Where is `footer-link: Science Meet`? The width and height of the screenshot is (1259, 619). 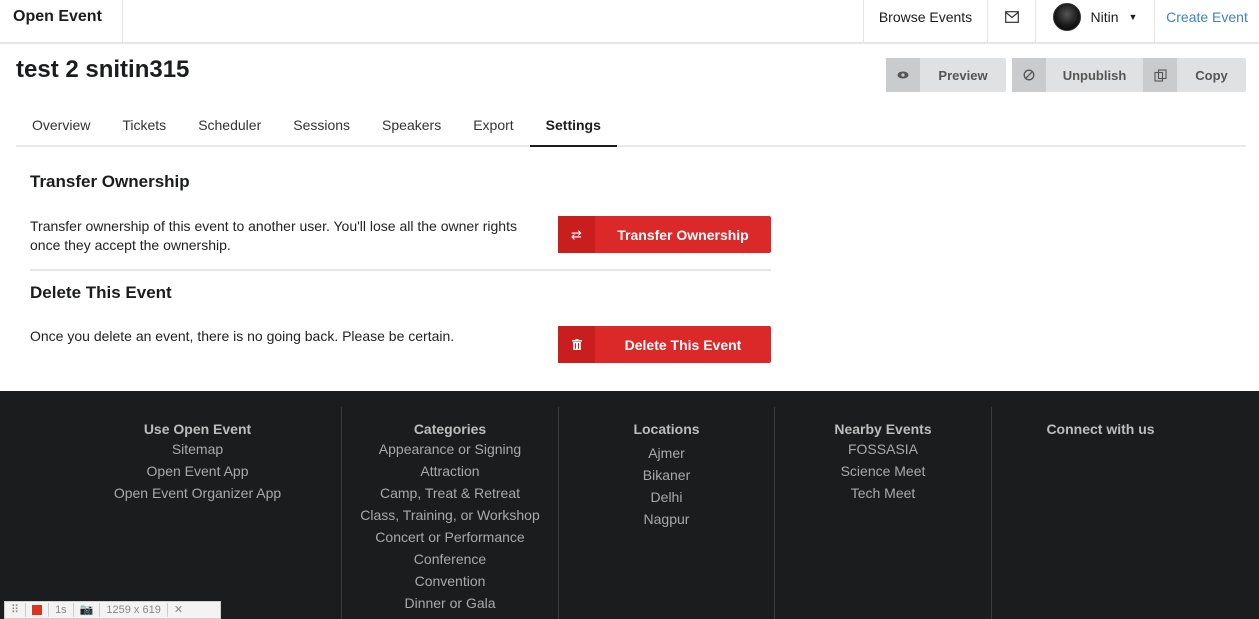
footer-link: Science Meet is located at coordinates (883, 471).